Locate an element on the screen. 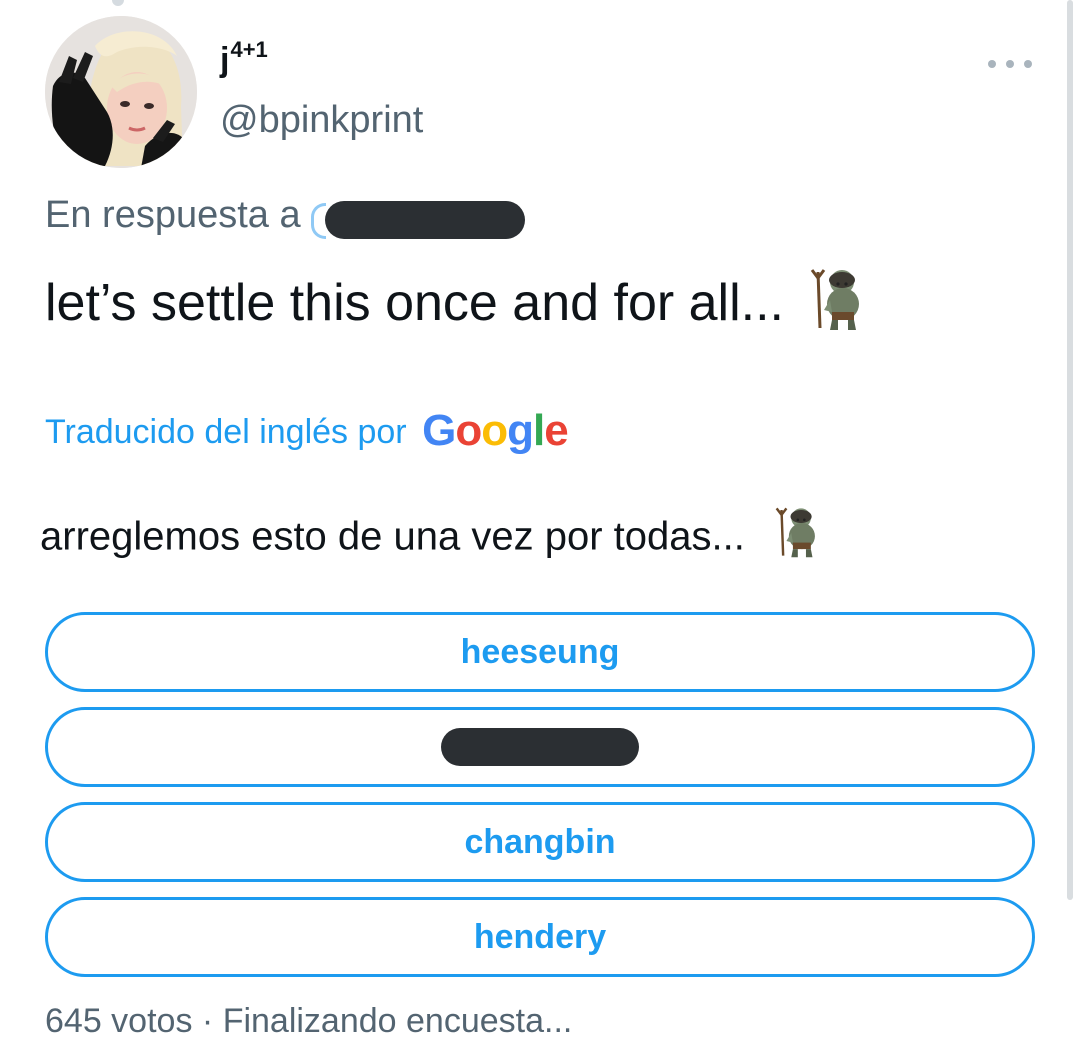 This screenshot has width=1080, height=1056. mention-at-glyph is located at coordinates (319, 220).